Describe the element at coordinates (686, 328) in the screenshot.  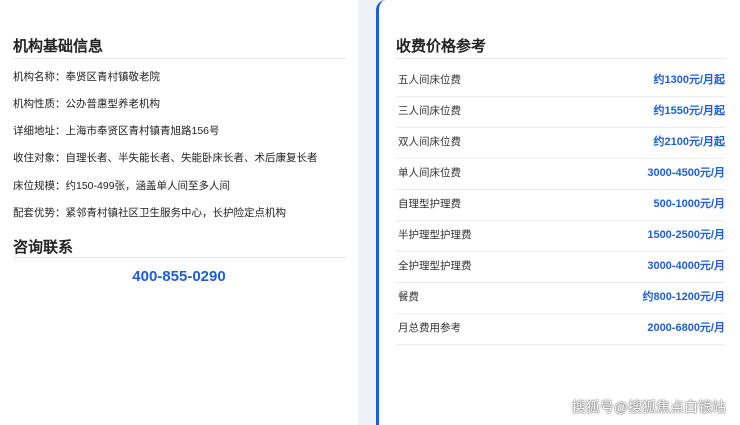
I see `fee-price: 2000-6800元/月` at that location.